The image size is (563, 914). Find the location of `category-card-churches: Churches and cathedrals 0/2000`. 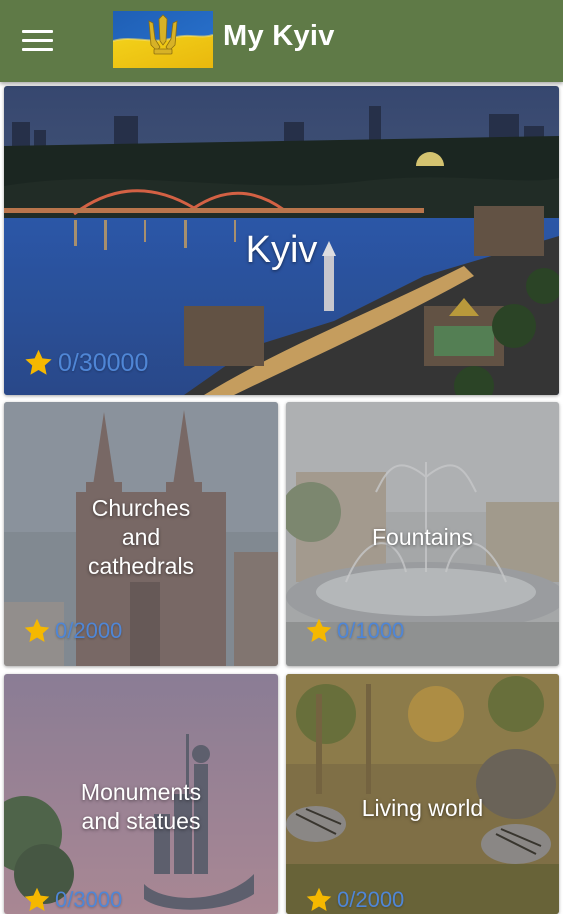

category-card-churches: Churches and cathedrals 0/2000 is located at coordinates (141, 534).